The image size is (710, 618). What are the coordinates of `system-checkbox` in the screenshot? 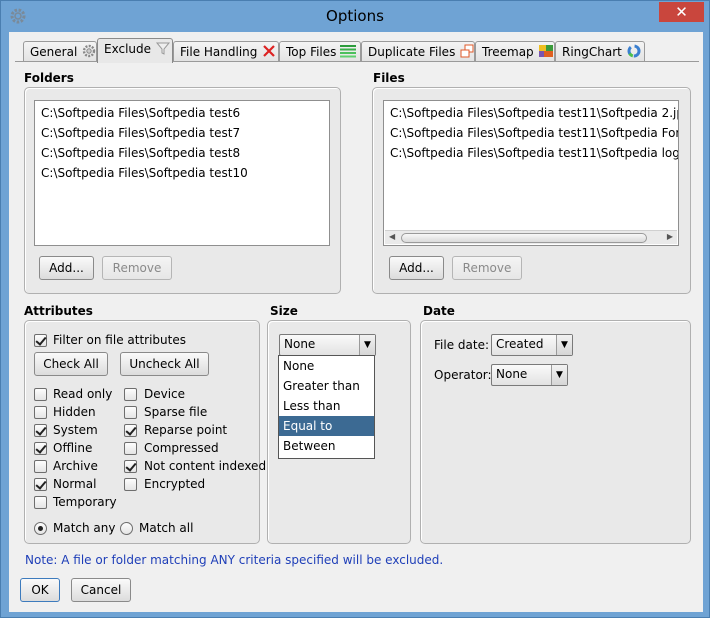 It's located at (40, 430).